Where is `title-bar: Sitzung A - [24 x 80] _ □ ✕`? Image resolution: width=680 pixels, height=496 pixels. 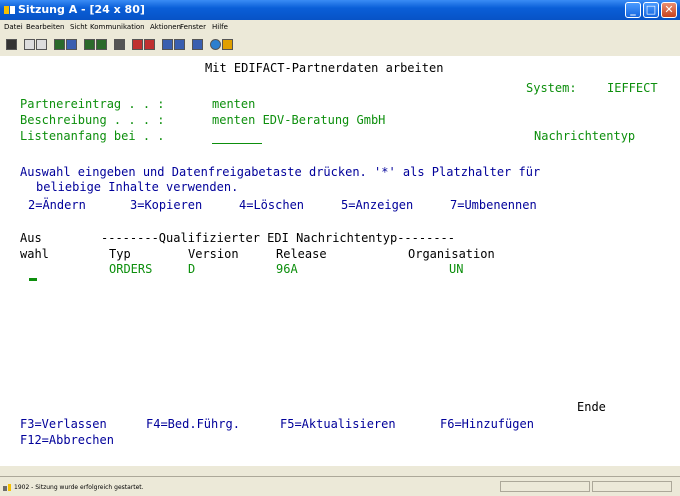 title-bar: Sitzung A - [24 x 80] _ □ ✕ is located at coordinates (340, 10).